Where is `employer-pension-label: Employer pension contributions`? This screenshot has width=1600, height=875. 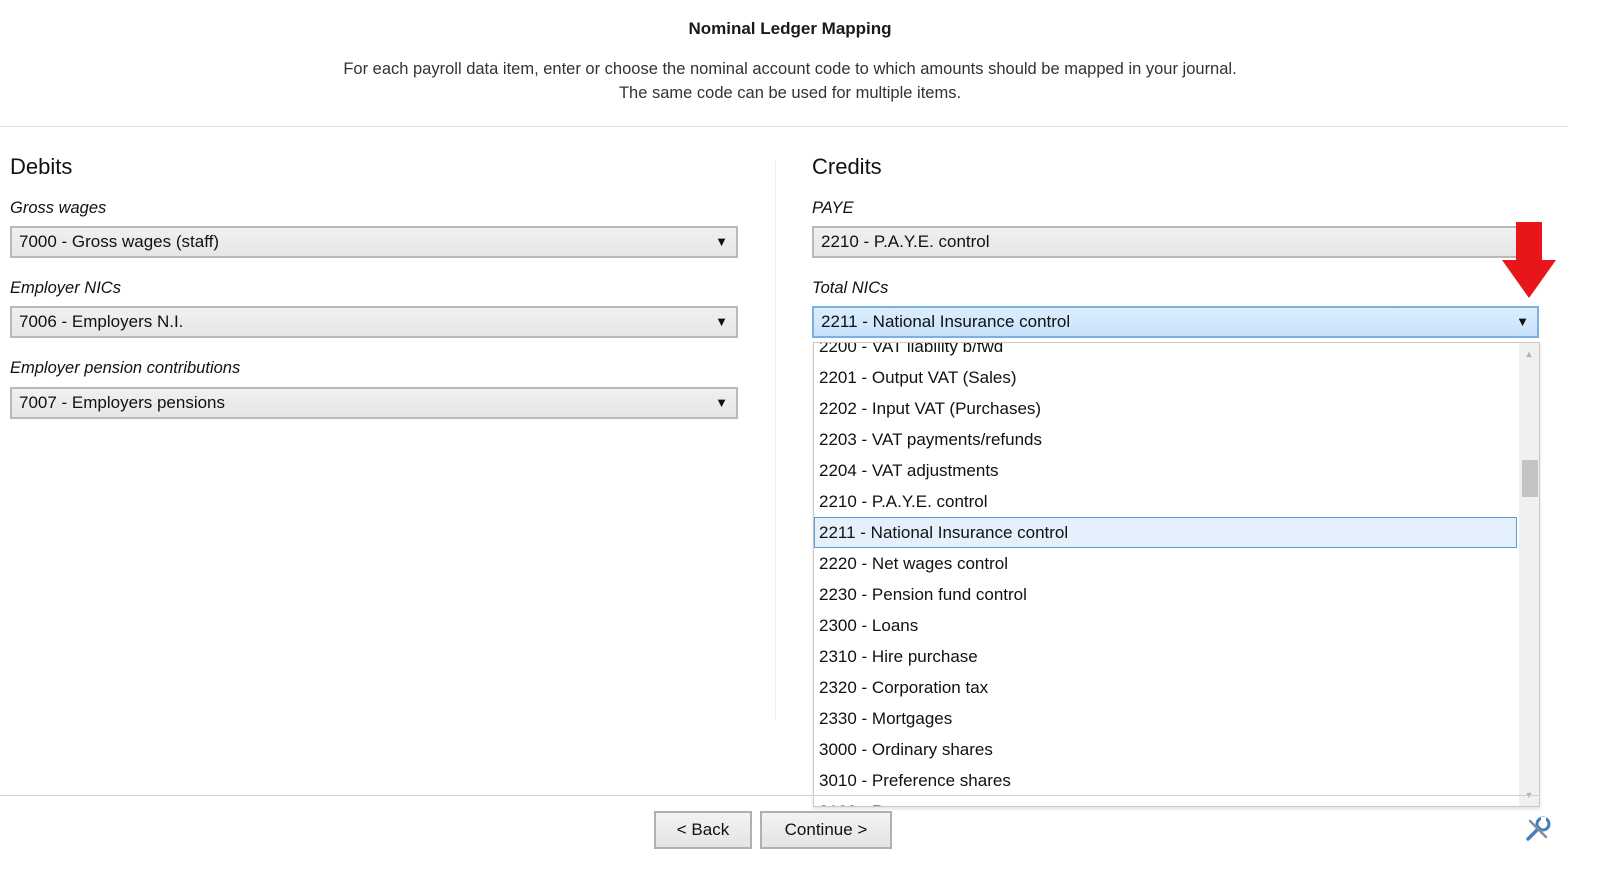
employer-pension-label: Employer pension contributions is located at coordinates (125, 368).